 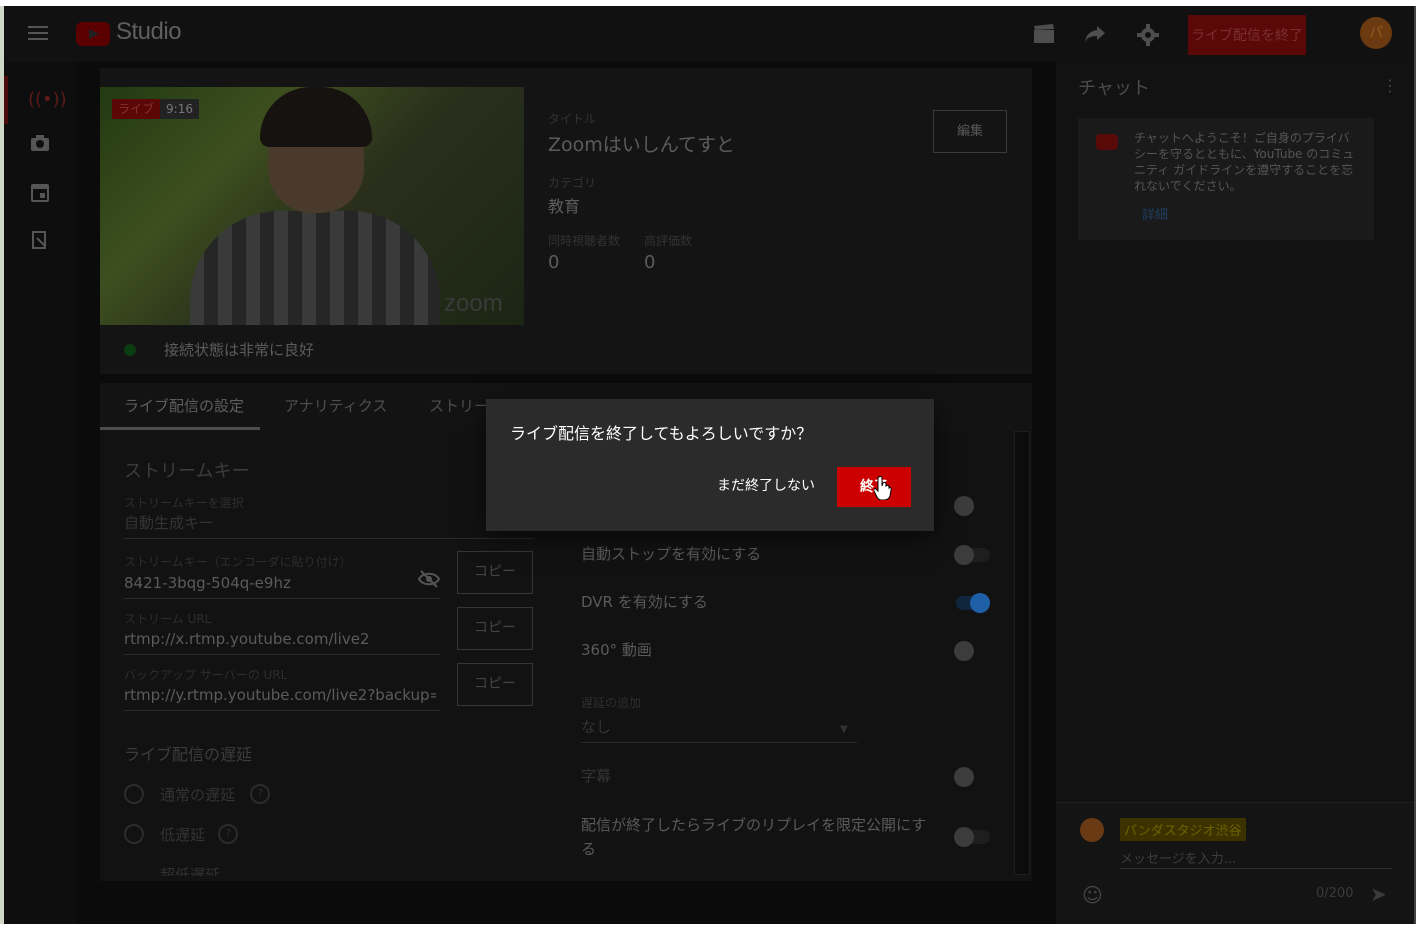 I want to click on auto-stop-label: 自動ストップを有効にする, so click(x=671, y=554).